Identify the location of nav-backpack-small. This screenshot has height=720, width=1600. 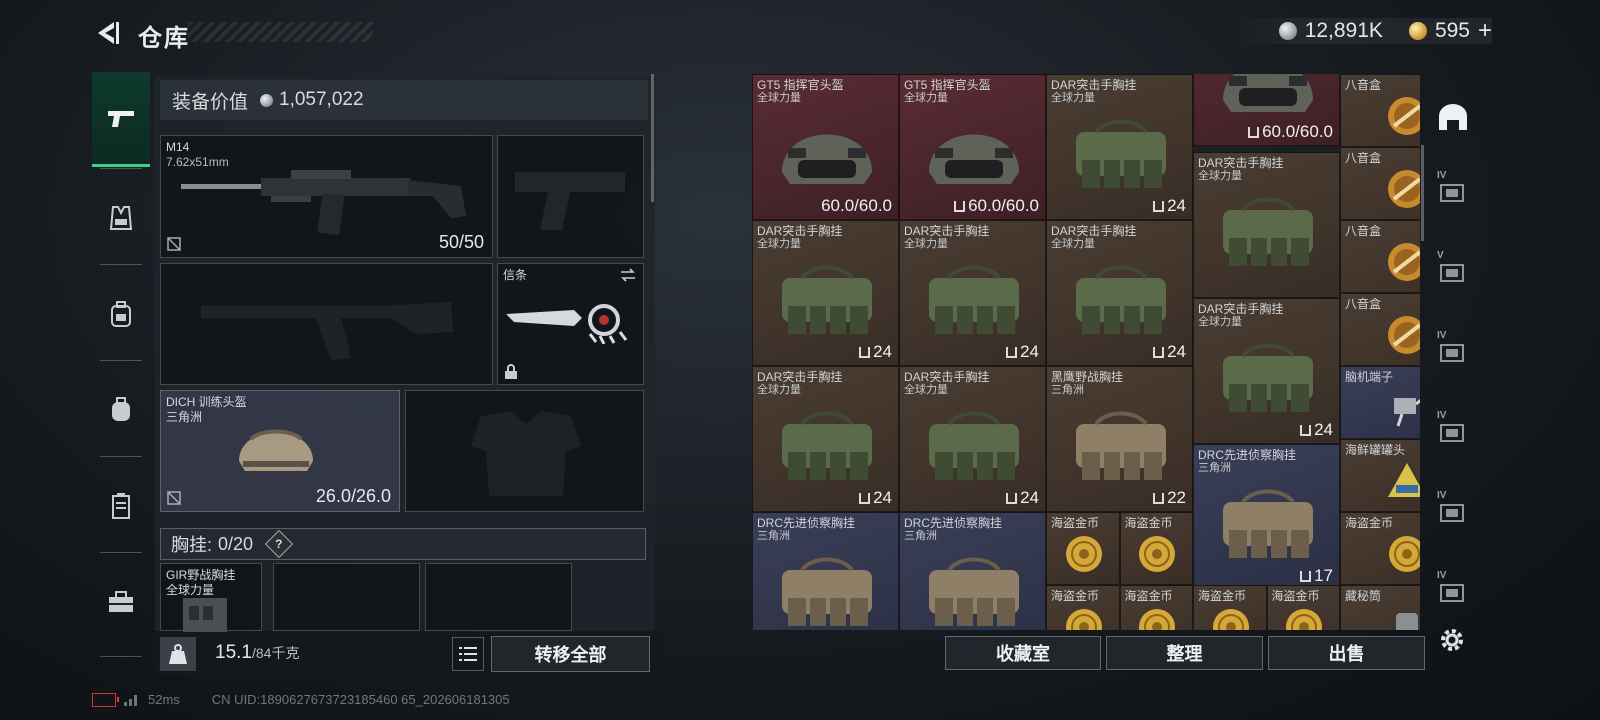
(121, 314).